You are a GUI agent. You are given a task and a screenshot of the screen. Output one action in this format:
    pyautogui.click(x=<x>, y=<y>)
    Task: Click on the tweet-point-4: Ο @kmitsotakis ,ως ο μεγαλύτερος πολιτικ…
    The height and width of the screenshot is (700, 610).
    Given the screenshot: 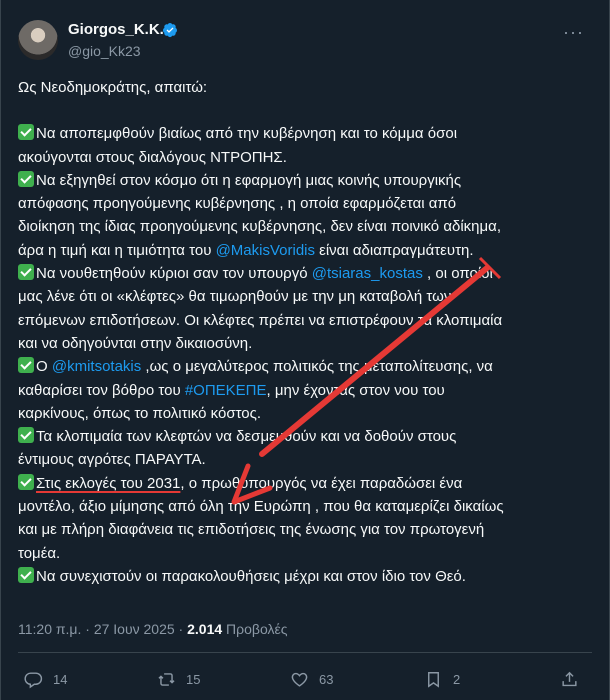 What is the action you would take?
    pyautogui.click(x=308, y=366)
    